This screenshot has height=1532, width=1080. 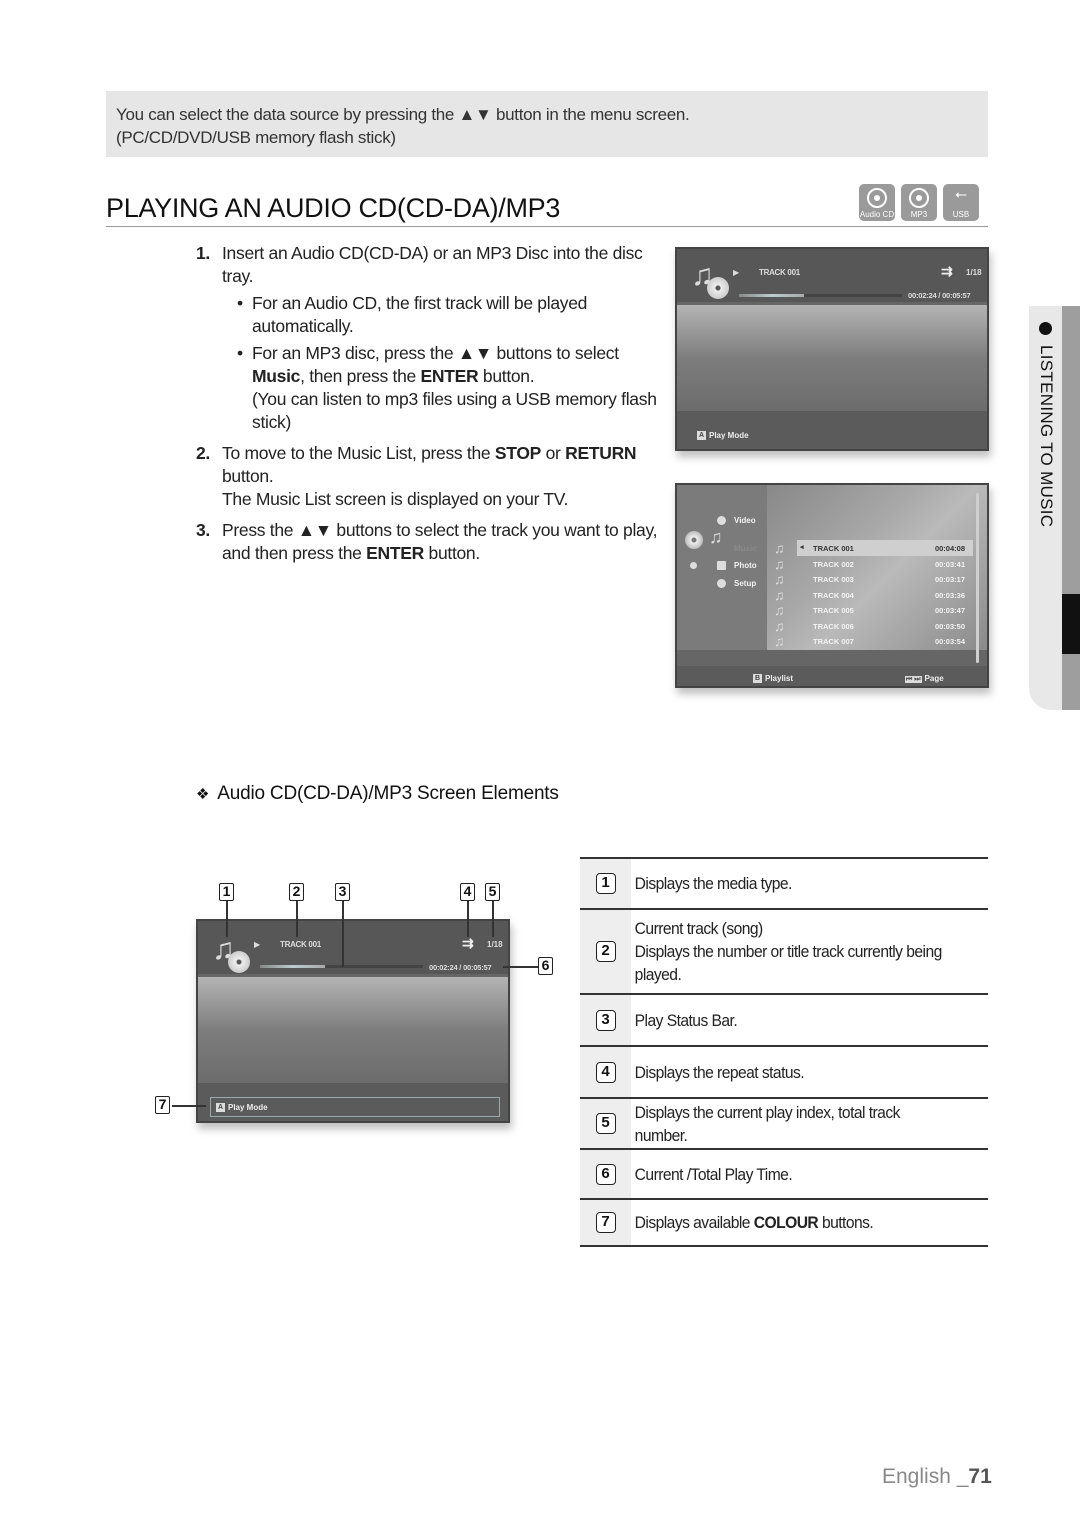 I want to click on track-name: TRACK 001, so click(x=833, y=548).